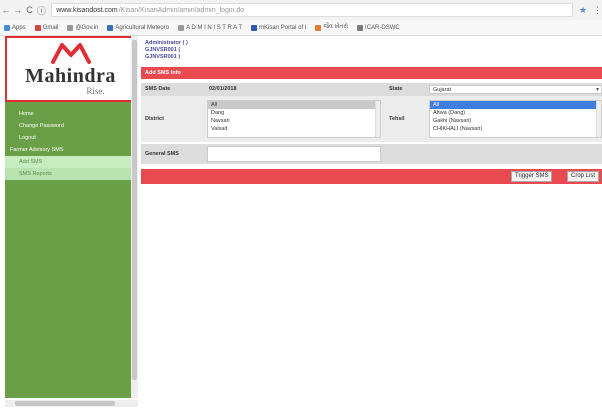  I want to click on logo-text: Mahindra, so click(70, 76).